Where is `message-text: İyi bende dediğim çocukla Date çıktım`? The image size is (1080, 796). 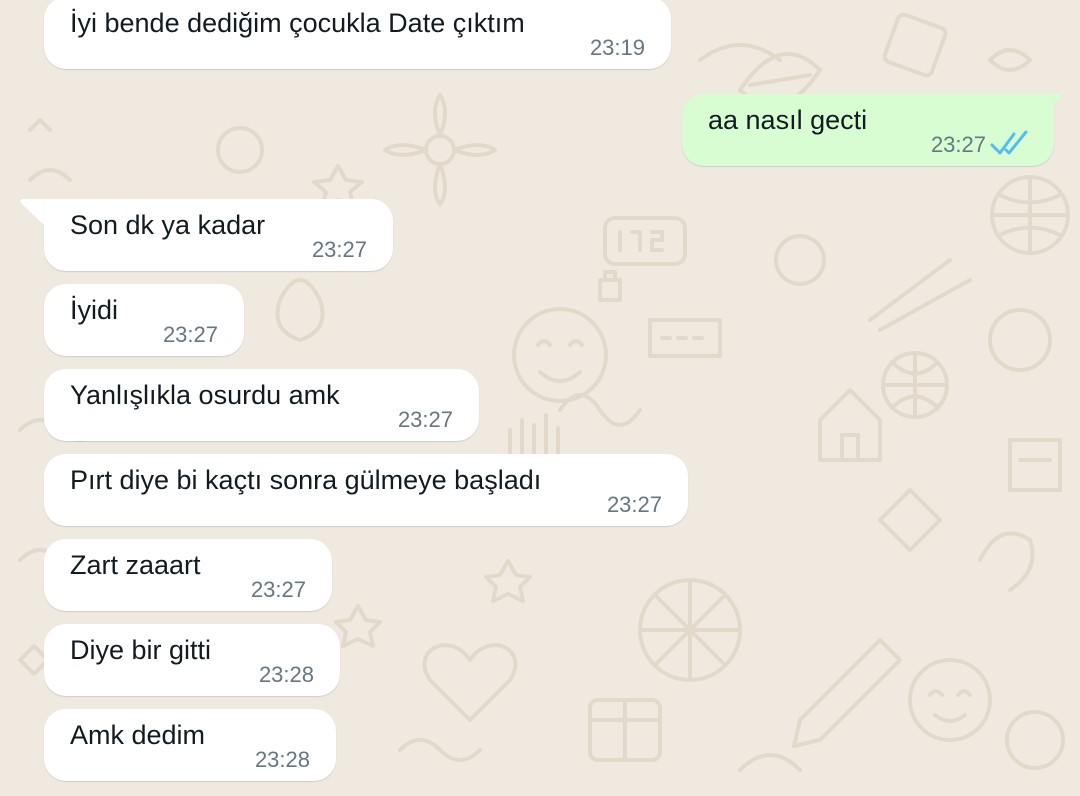 message-text: İyi bende dediğim çocukla Date çıktım is located at coordinates (297, 23).